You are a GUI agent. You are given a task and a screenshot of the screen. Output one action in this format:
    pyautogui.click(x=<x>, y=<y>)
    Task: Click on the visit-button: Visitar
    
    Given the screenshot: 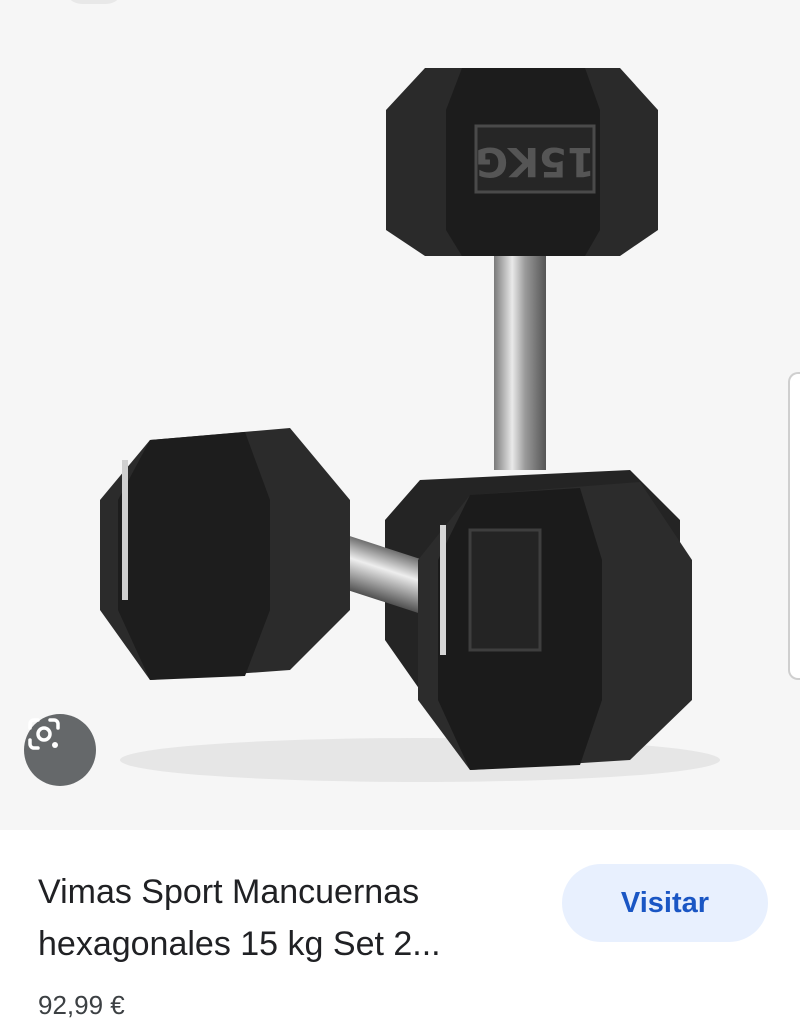 What is the action you would take?
    pyautogui.click(x=665, y=903)
    